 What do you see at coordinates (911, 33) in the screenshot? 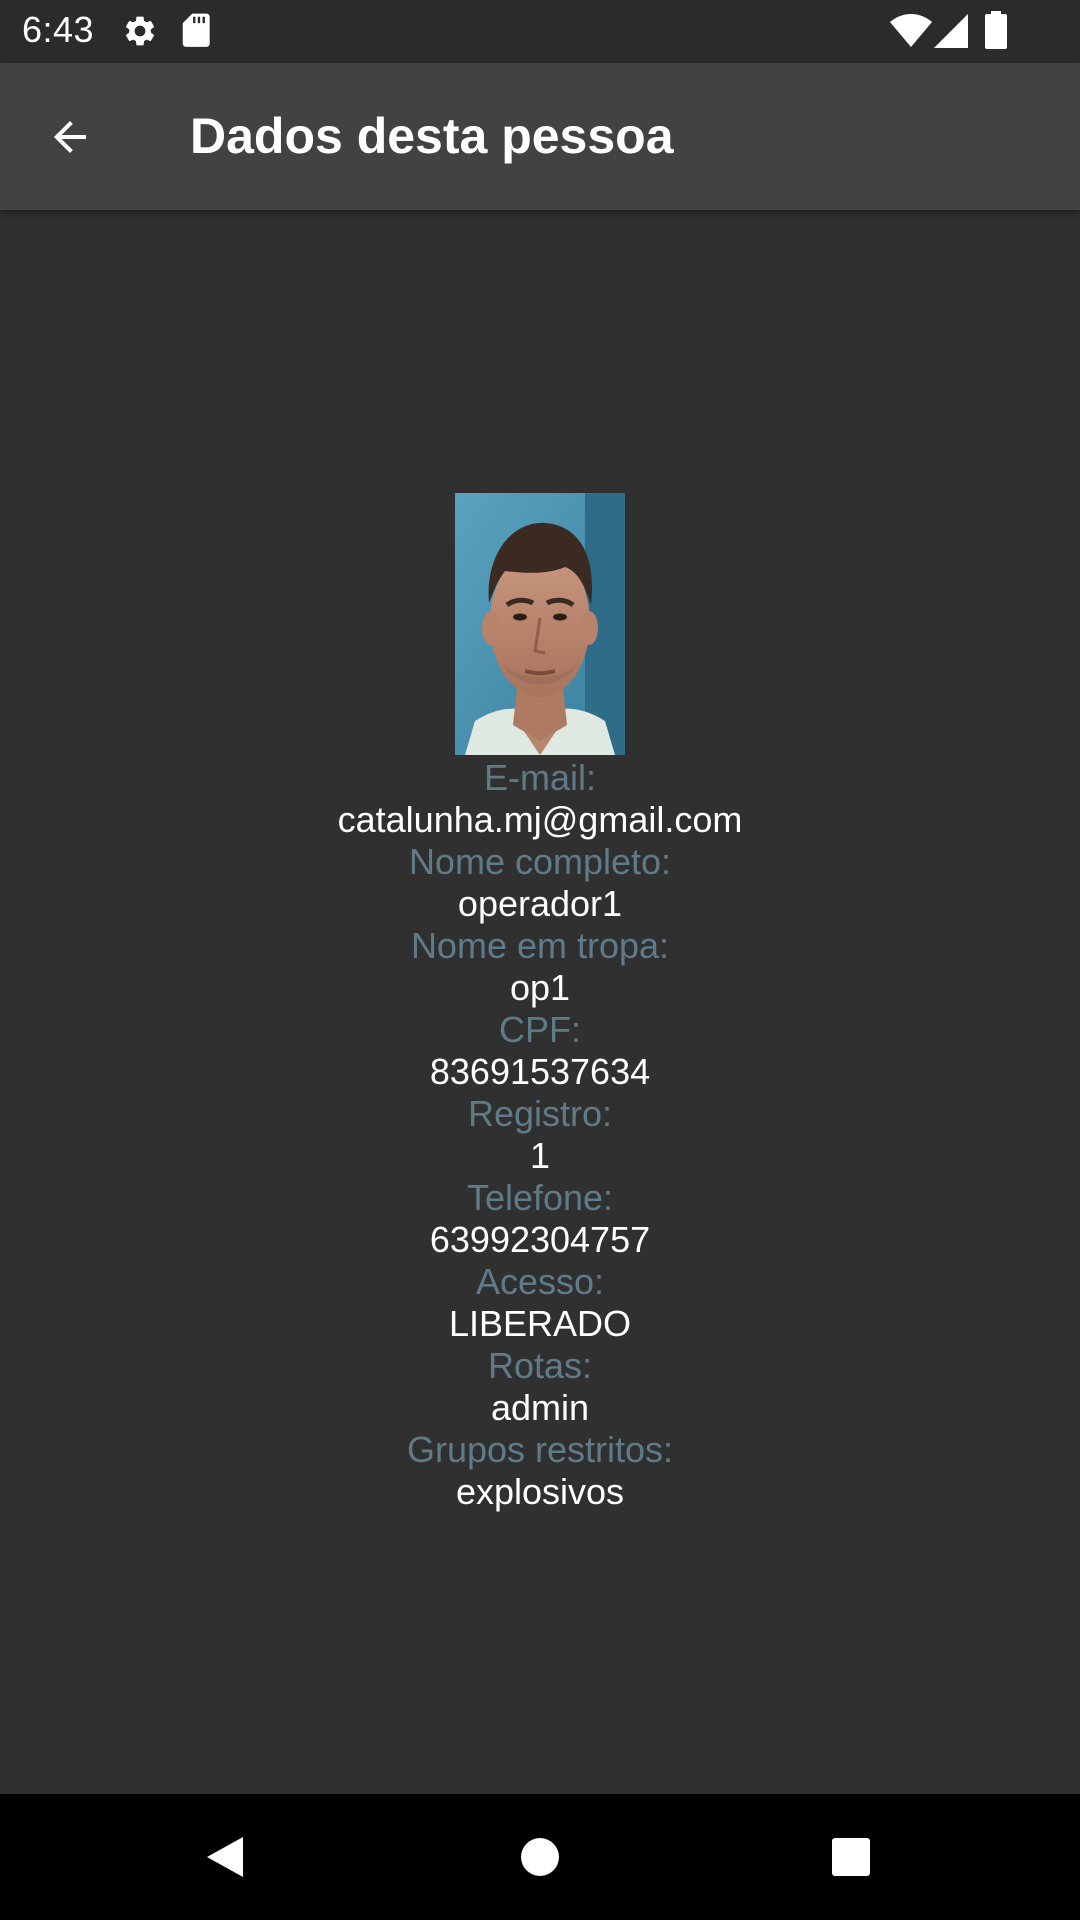
I see `wifi-icon` at bounding box center [911, 33].